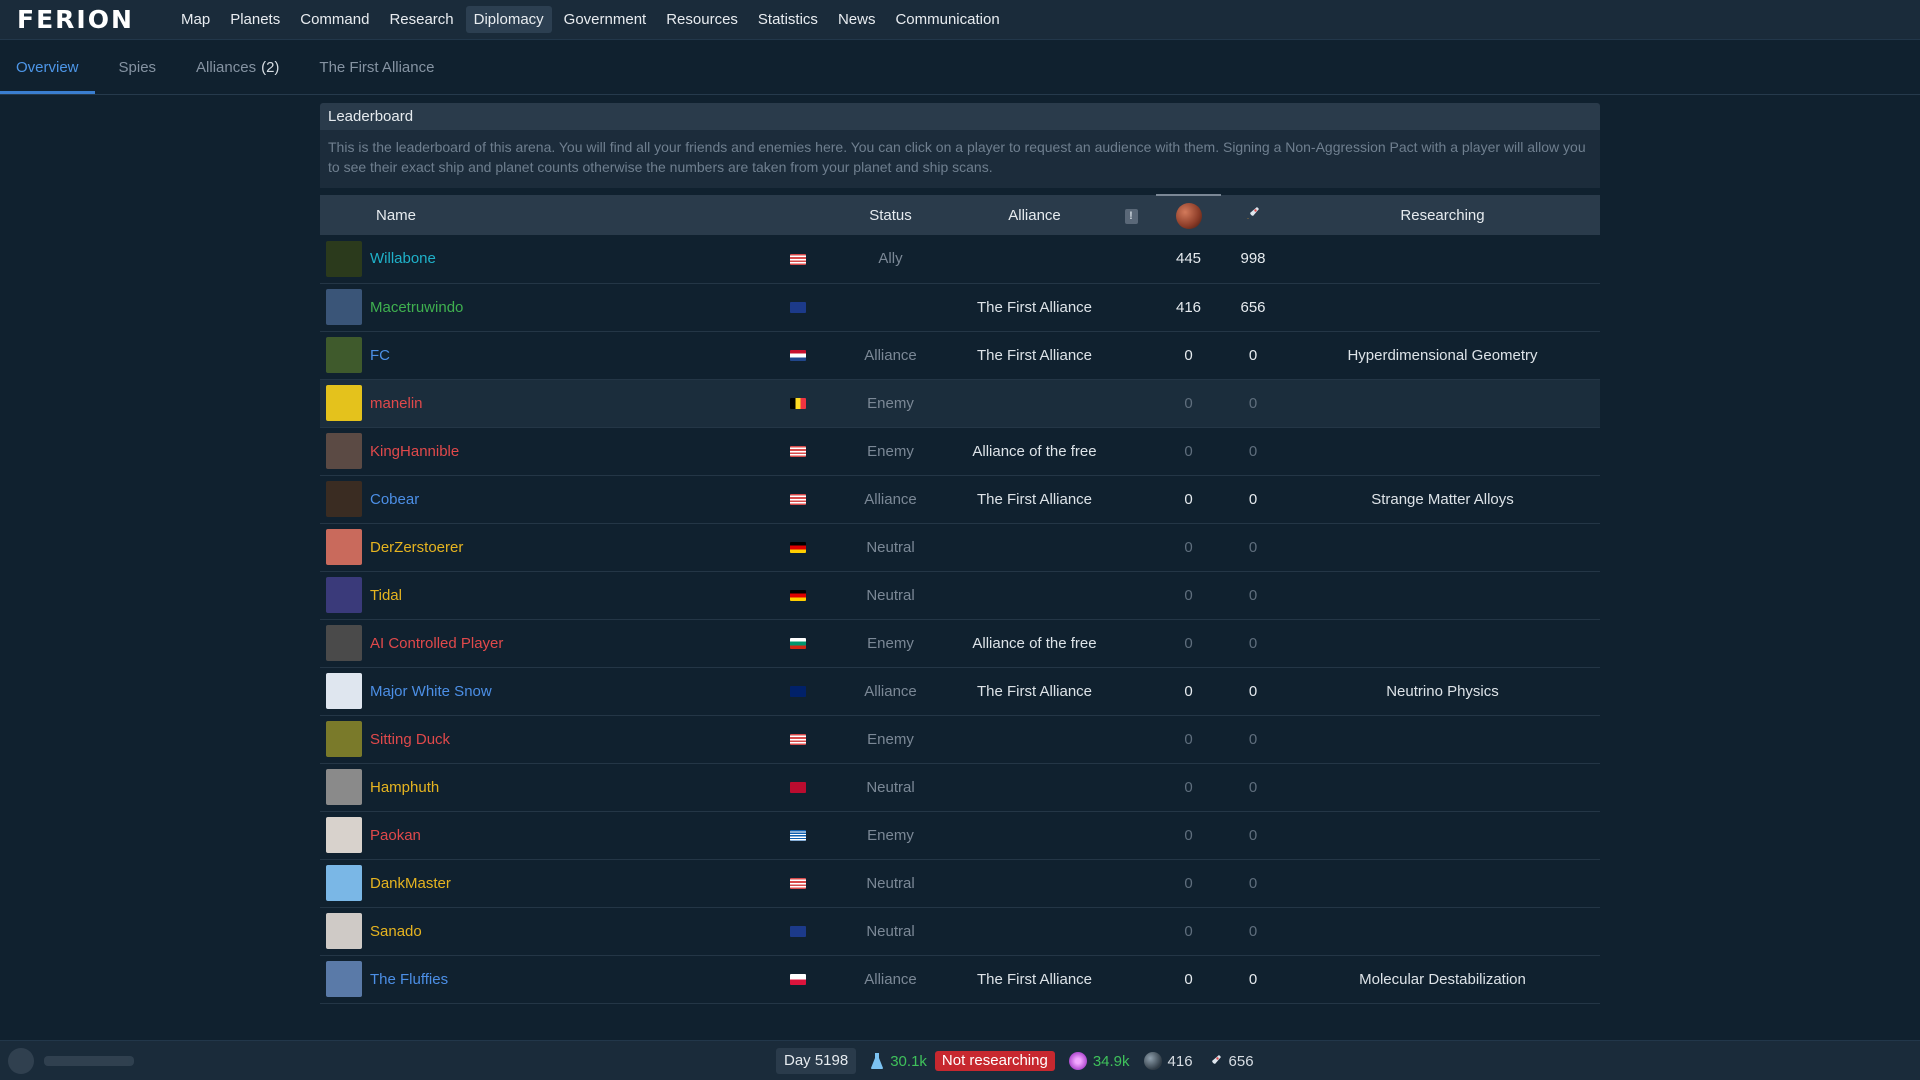  I want to click on tab-overview: Overview, so click(47, 67).